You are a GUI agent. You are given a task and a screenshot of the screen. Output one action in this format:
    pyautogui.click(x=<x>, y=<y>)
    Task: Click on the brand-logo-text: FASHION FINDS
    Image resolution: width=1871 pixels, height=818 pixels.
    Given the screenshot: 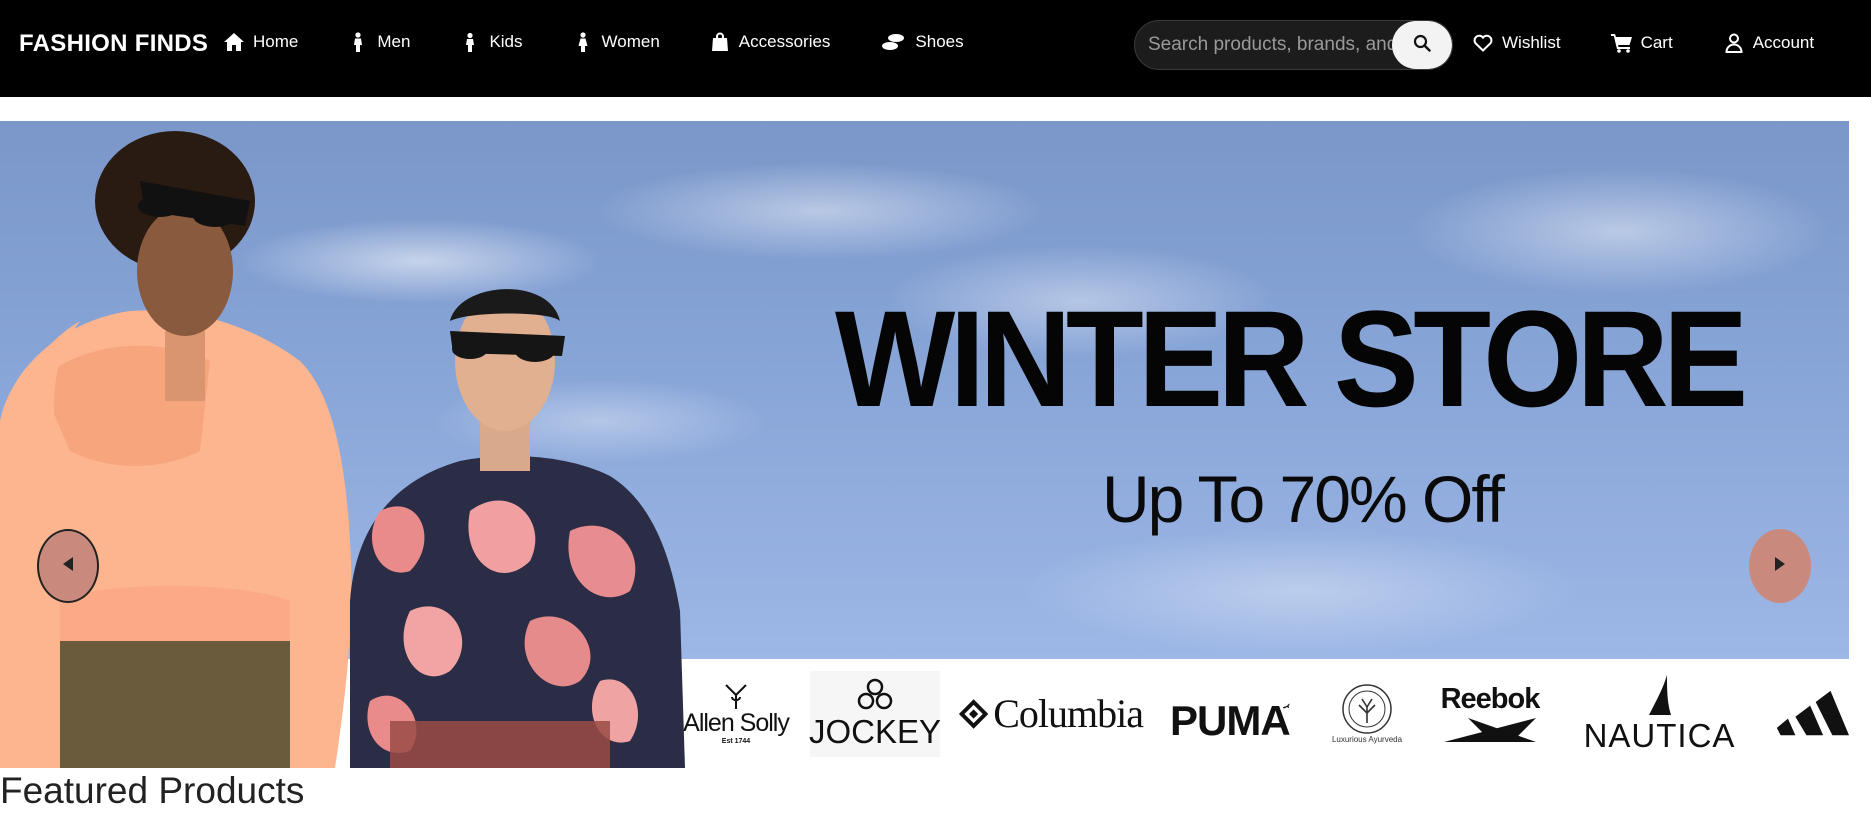 What is the action you would take?
    pyautogui.click(x=113, y=44)
    